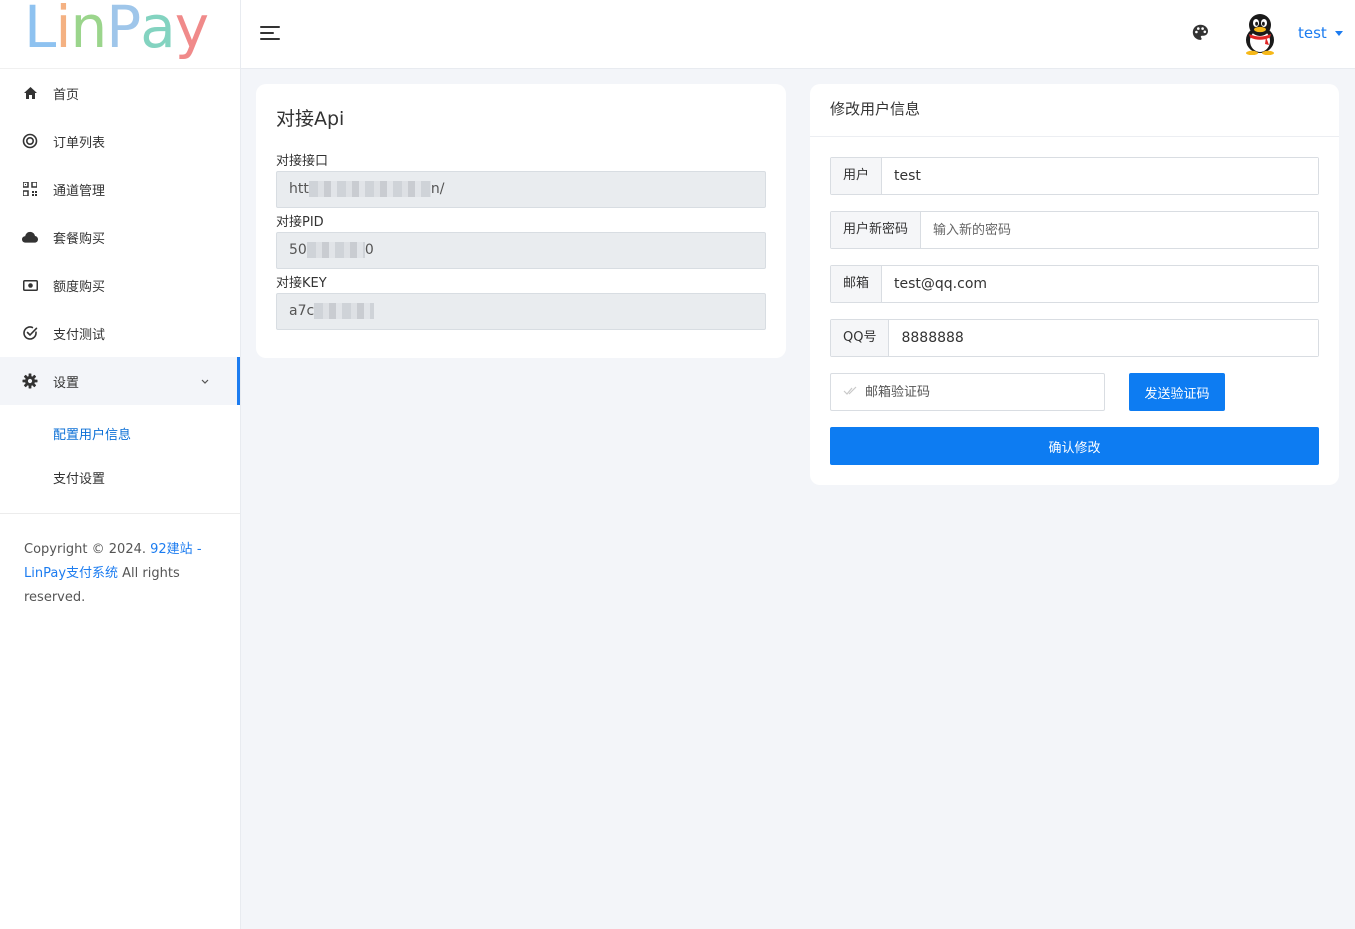  I want to click on caret-down-icon, so click(1338, 33).